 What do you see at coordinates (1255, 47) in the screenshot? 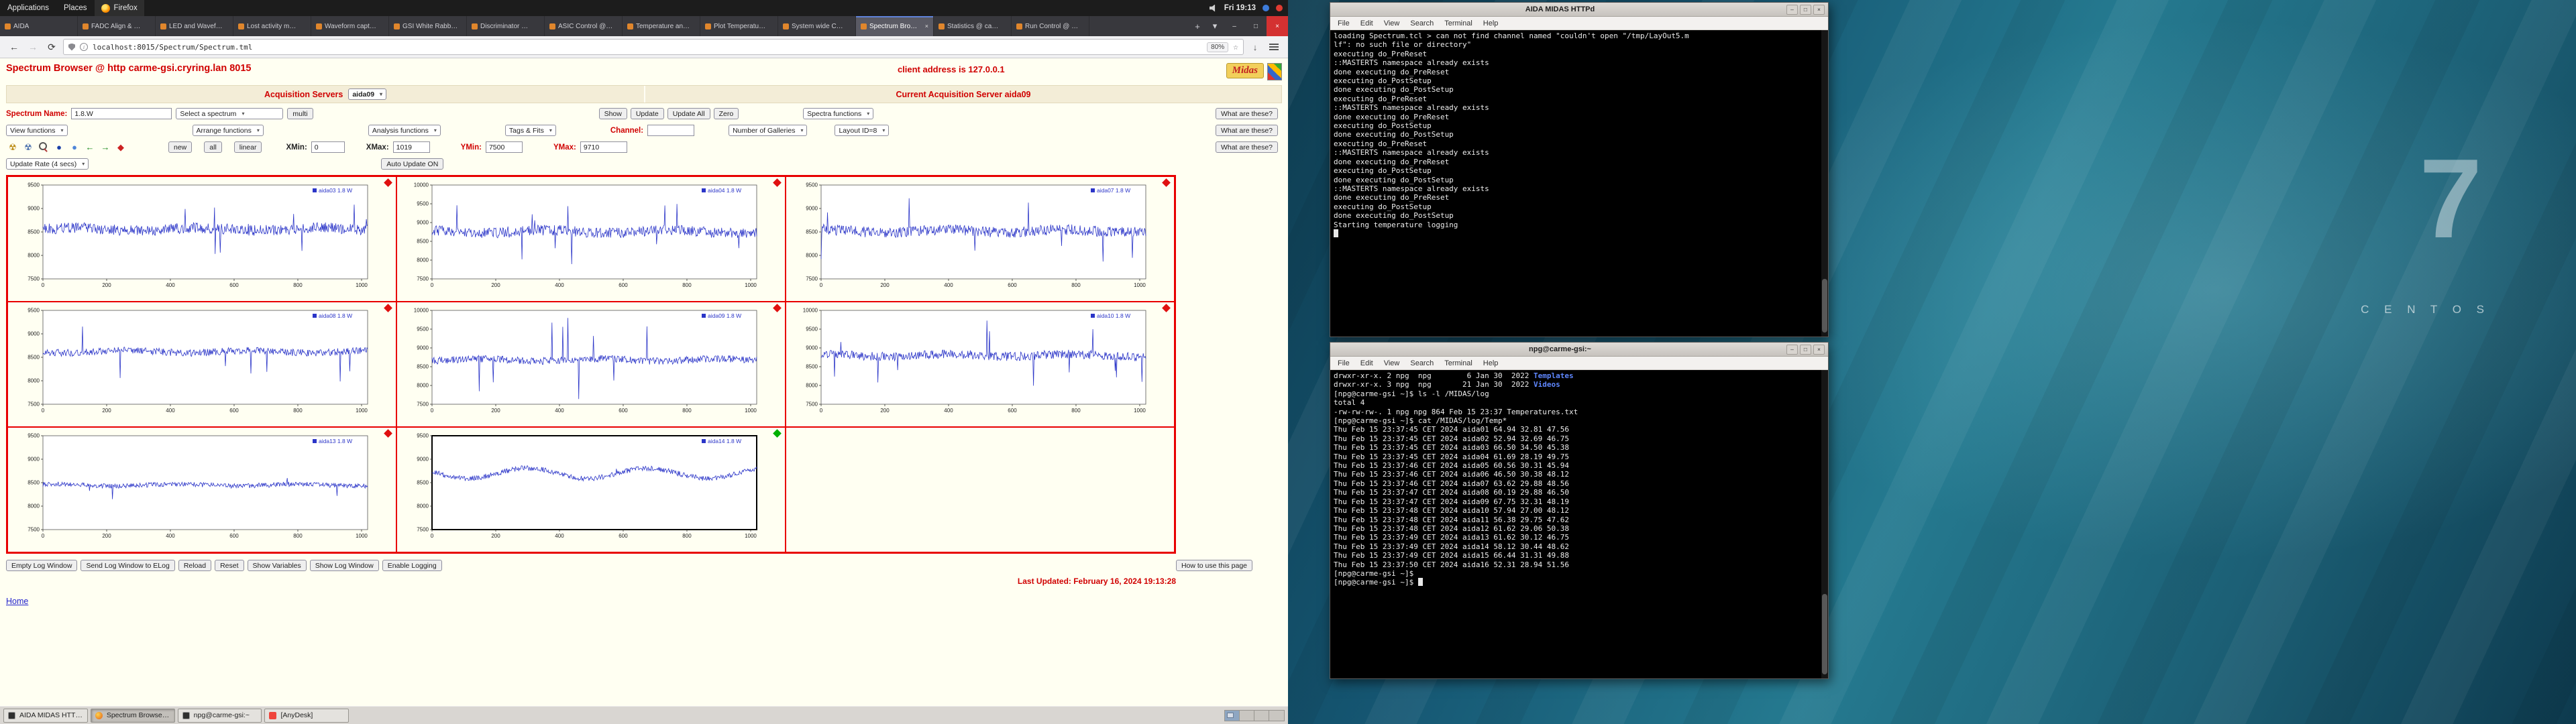
I see `downloads-icon` at bounding box center [1255, 47].